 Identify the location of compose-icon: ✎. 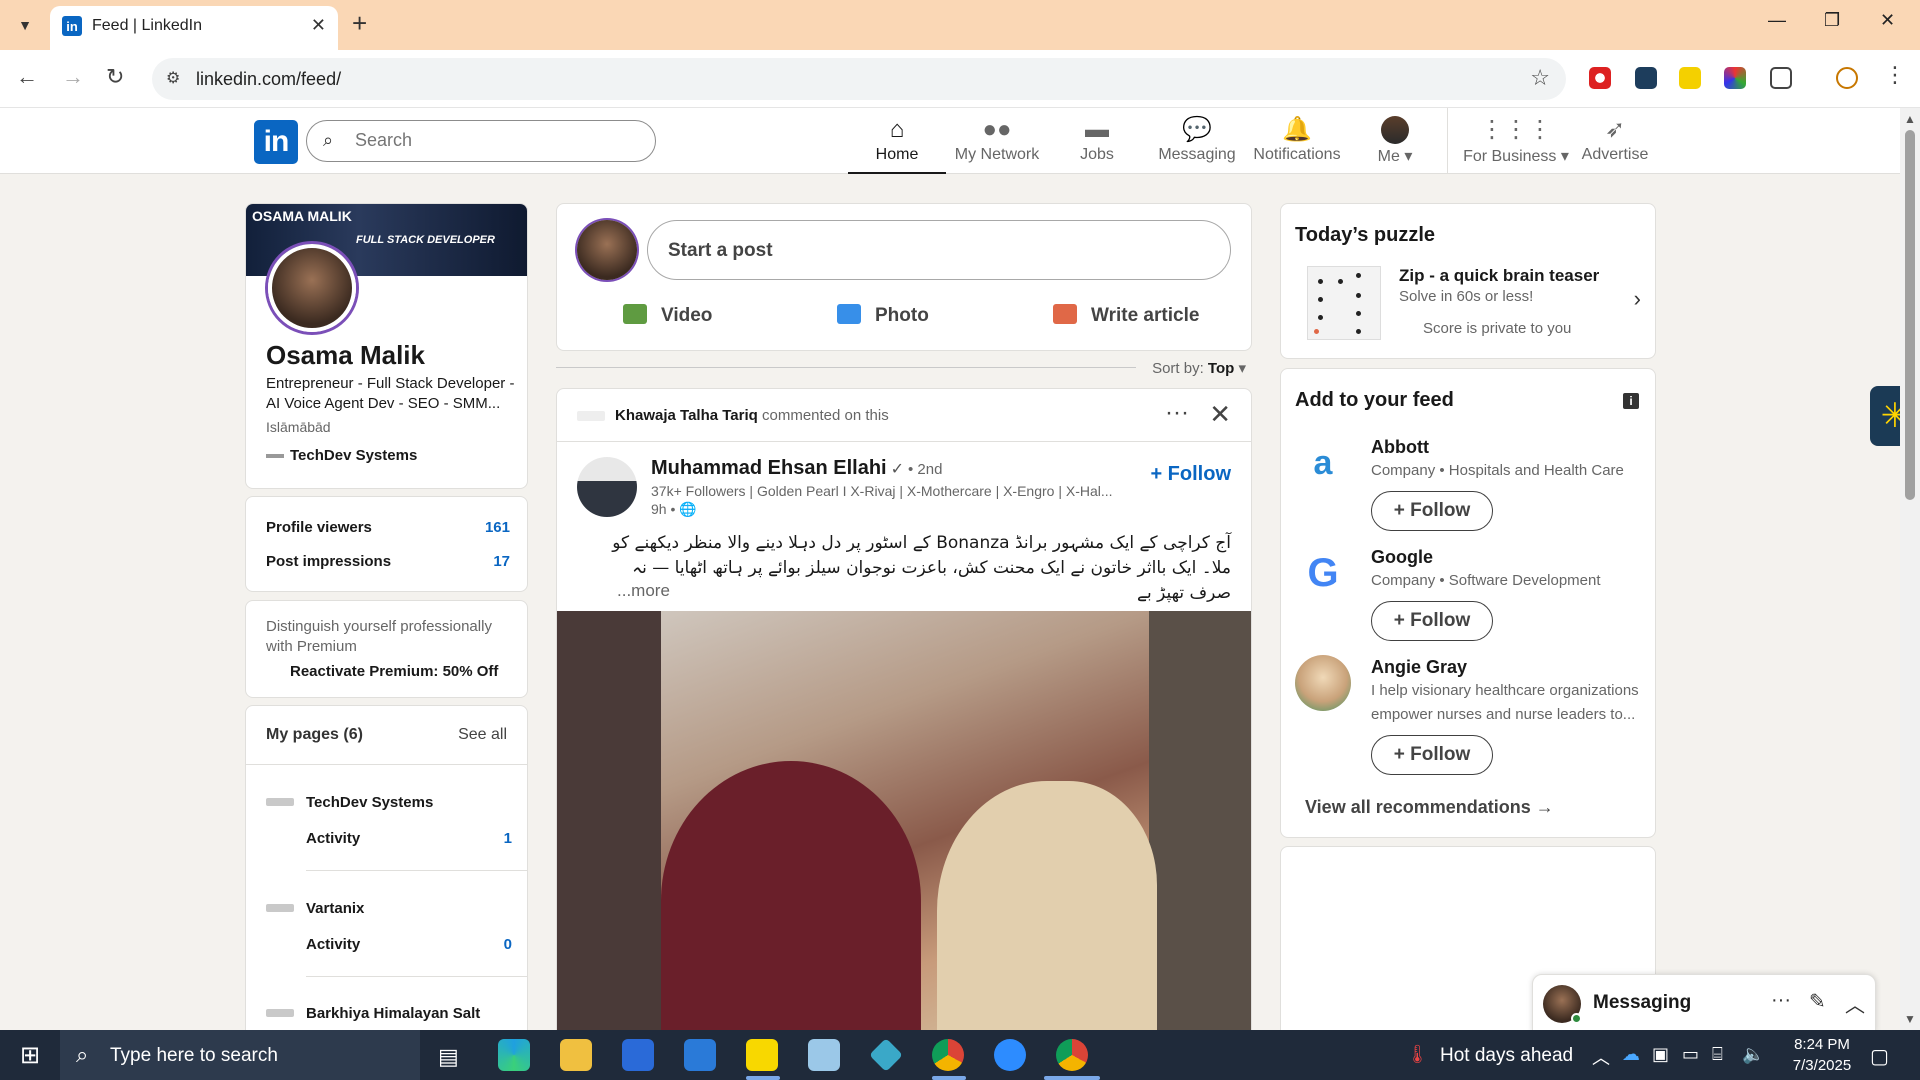
(1817, 1001).